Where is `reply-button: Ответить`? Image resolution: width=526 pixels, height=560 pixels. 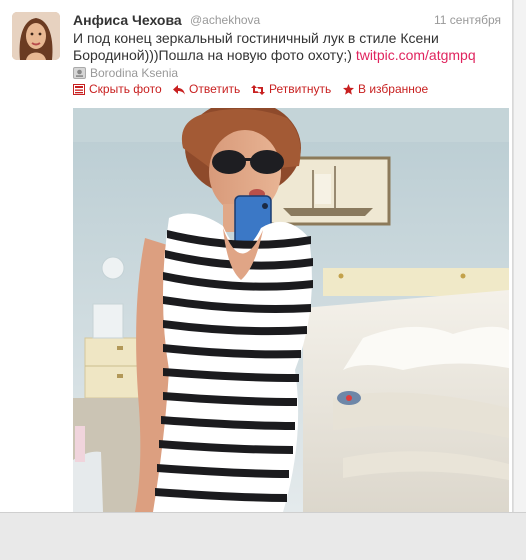
reply-button: Ответить is located at coordinates (206, 90).